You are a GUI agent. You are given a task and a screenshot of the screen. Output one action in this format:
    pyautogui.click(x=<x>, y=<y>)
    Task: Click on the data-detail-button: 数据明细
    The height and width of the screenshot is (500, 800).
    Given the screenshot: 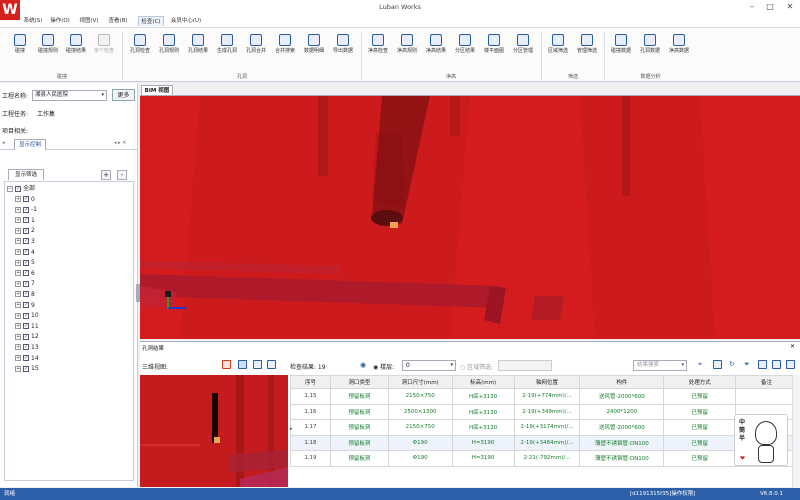 What is the action you would take?
    pyautogui.click(x=314, y=49)
    